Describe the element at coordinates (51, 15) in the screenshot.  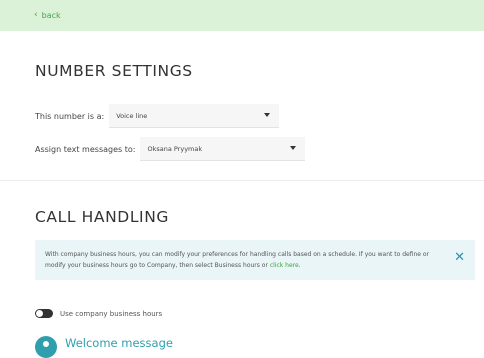
I see `back-label: back` at that location.